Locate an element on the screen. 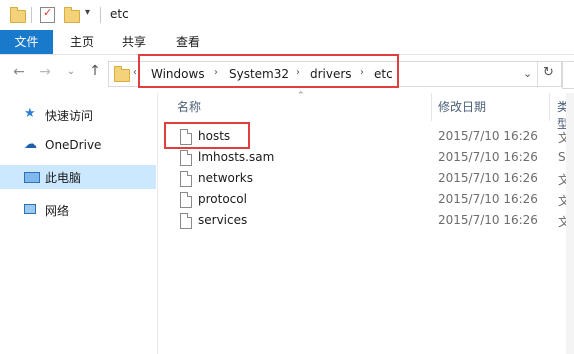 This screenshot has height=354, width=574. breadcrumb-overflow-icon: ‹ is located at coordinates (135, 72).